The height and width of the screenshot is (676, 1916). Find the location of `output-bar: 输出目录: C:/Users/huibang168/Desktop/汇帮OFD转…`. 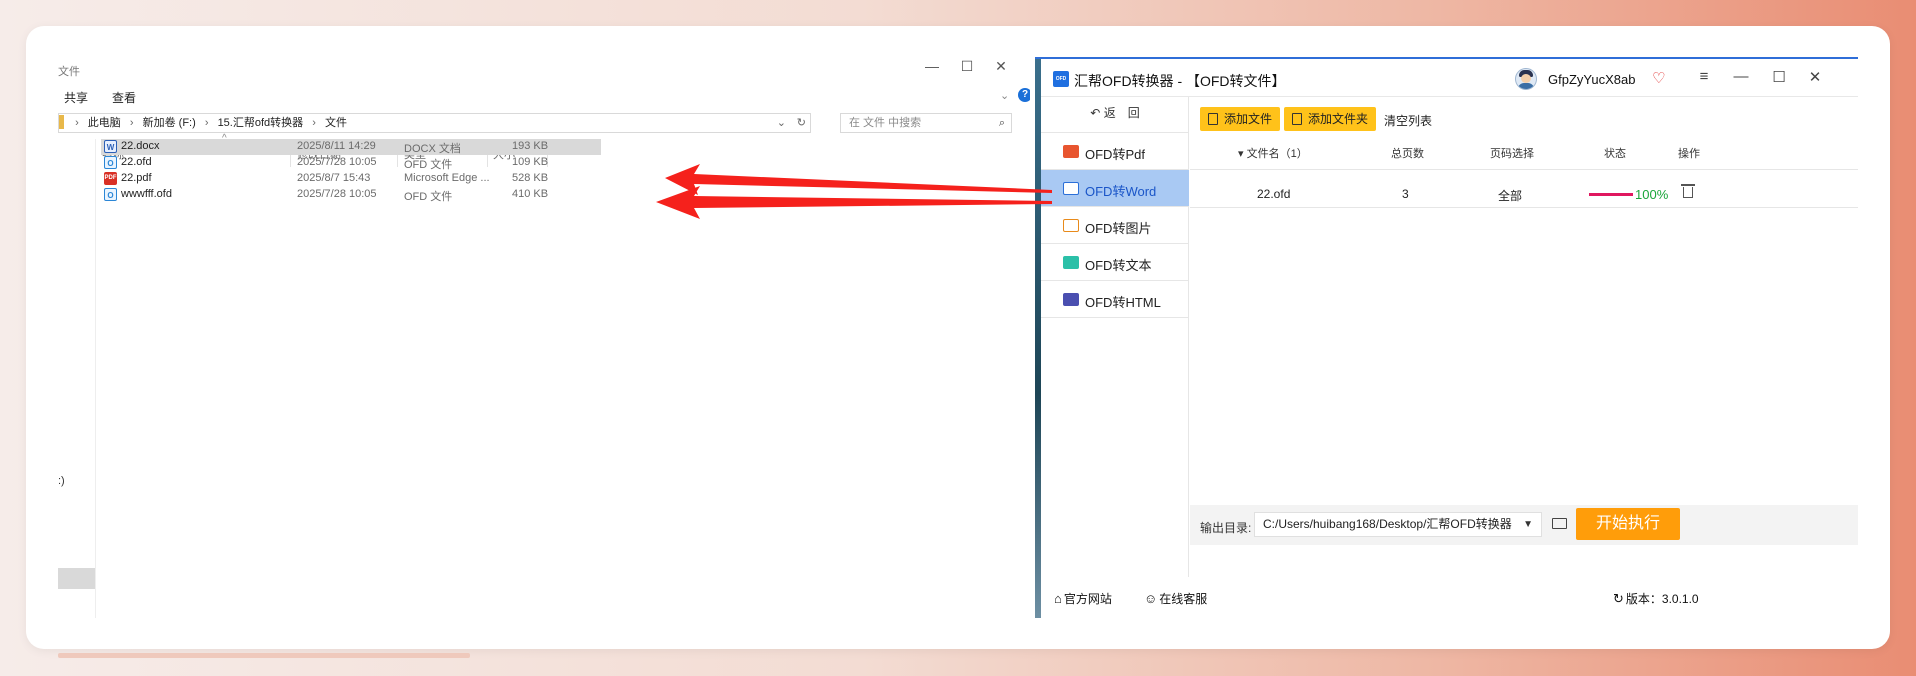

output-bar: 输出目录: C:/Users/huibang168/Desktop/汇帮OFD转… is located at coordinates (1524, 525).